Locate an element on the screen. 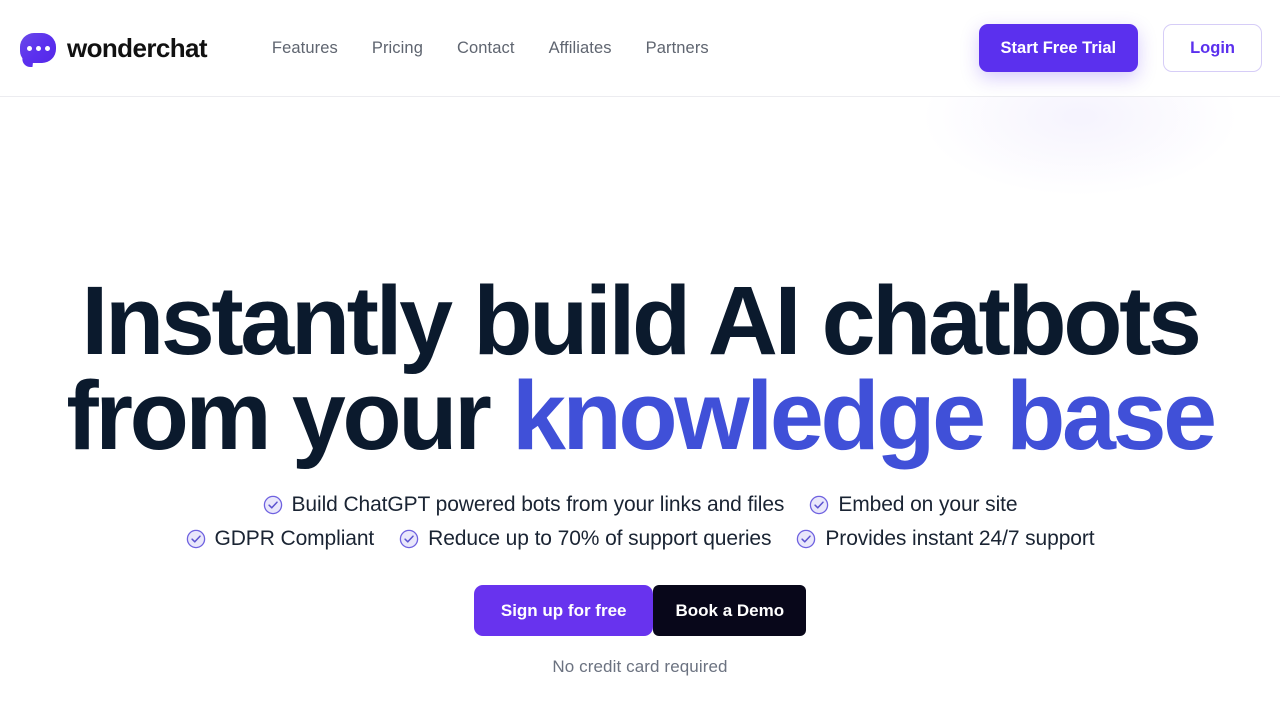  nav-item-affiliates: Affiliates is located at coordinates (580, 48).